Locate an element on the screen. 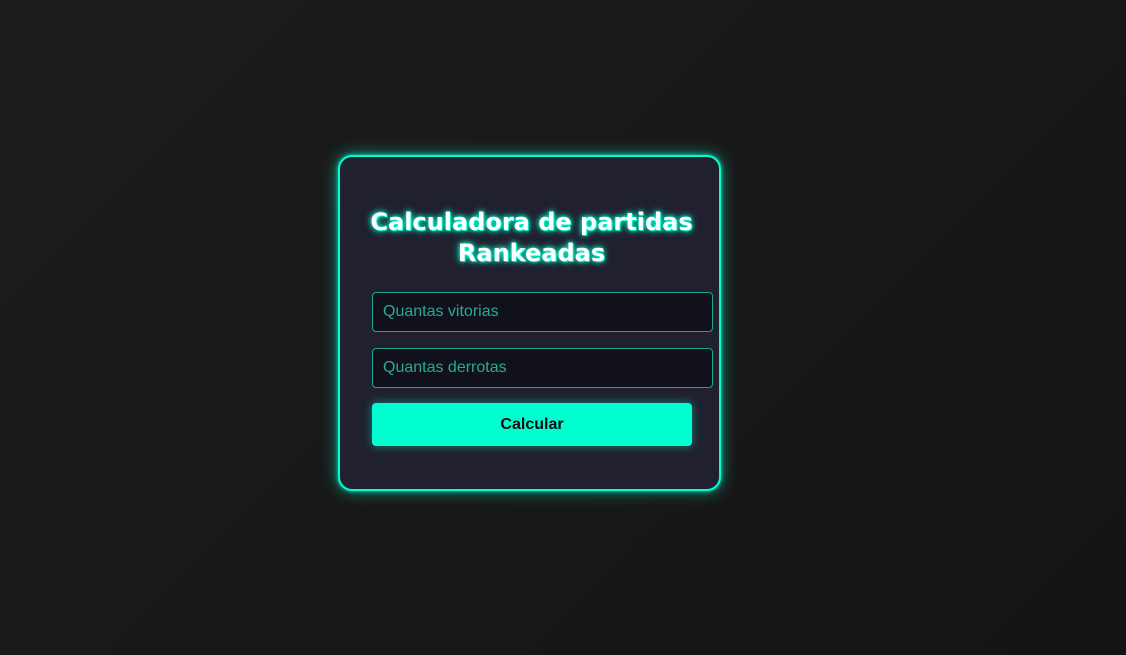  wins-input is located at coordinates (542, 312).